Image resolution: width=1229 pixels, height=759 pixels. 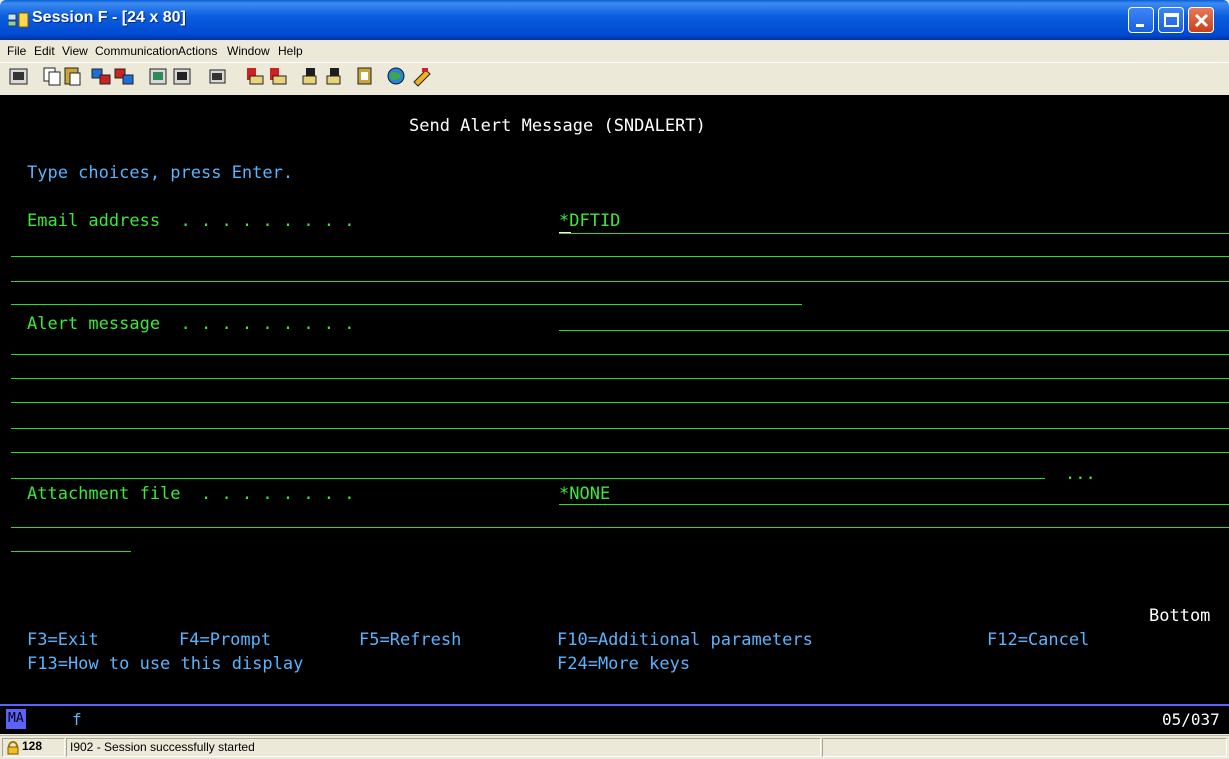 What do you see at coordinates (364, 76) in the screenshot?
I see `clipboard-icon` at bounding box center [364, 76].